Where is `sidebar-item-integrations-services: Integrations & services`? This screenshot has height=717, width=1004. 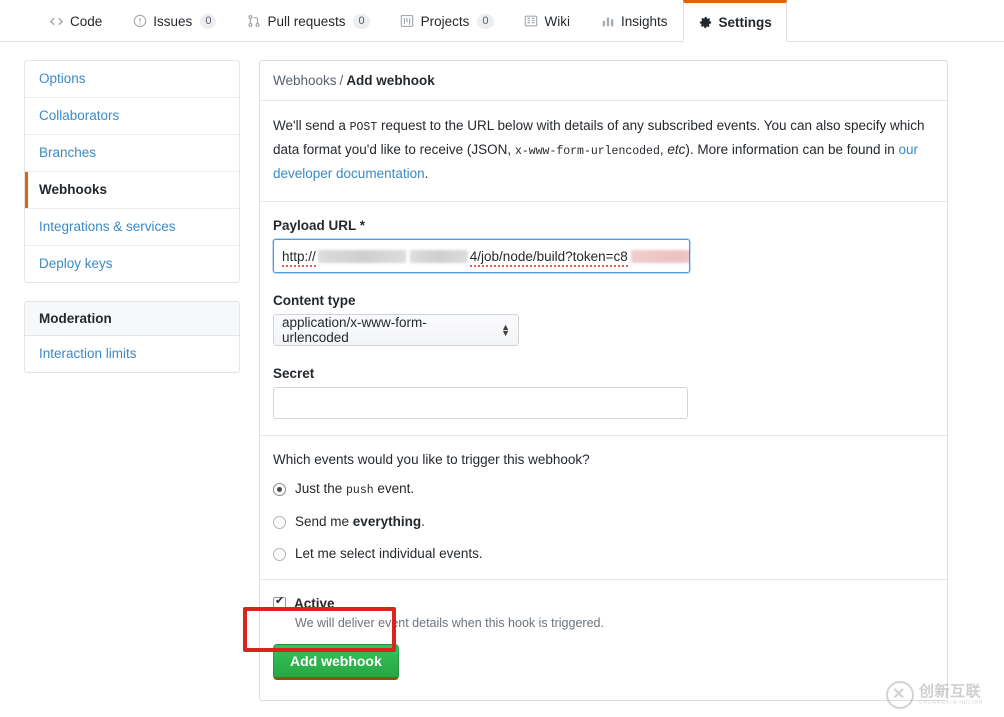
sidebar-item-integrations-services: Integrations & services is located at coordinates (132, 227).